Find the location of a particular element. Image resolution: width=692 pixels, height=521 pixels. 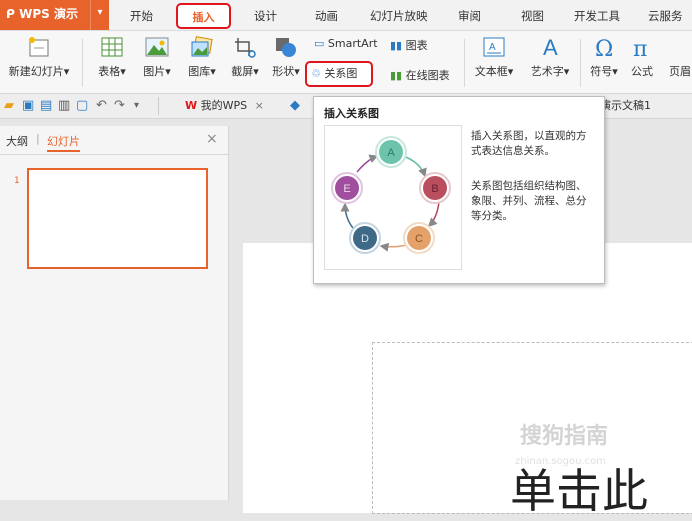

tooltip-description: 插入关系图，以直观的方式表达信息关系。 is located at coordinates (529, 143).